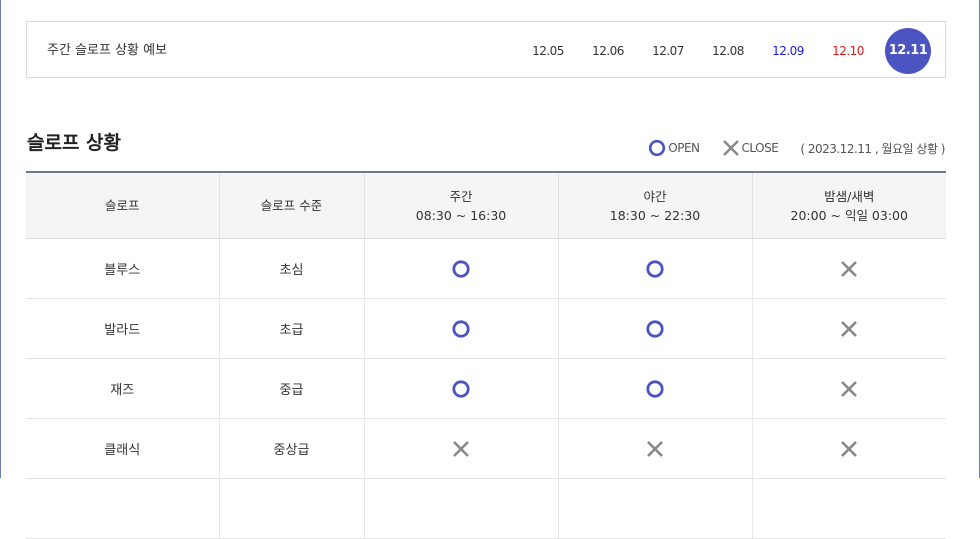 Image resolution: width=980 pixels, height=539 pixels. Describe the element at coordinates (760, 148) in the screenshot. I see `legend-close-label: CLOSE` at that location.